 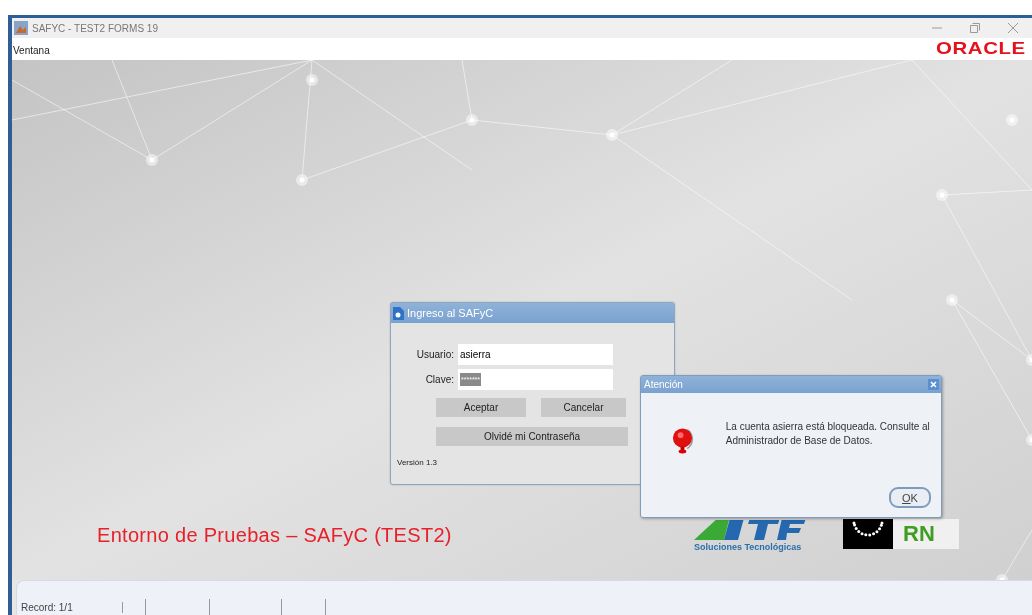 I want to click on dialog-title: Atención, so click(x=663, y=384).